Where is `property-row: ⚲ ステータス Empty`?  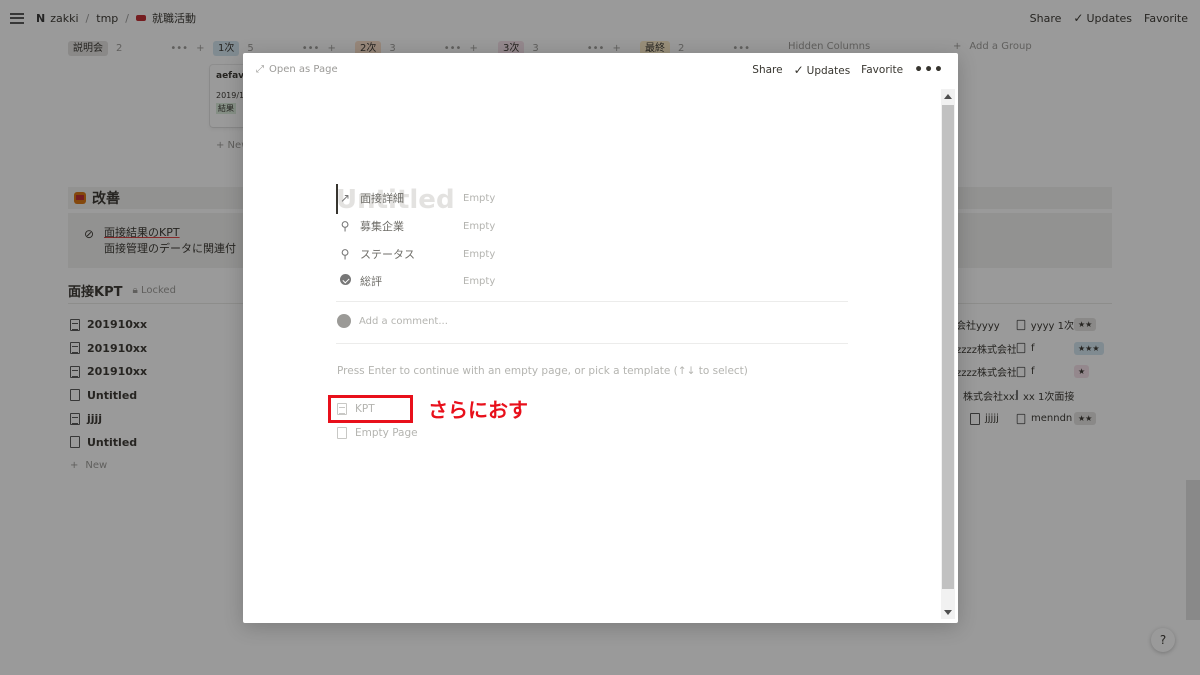
property-row: ⚲ ステータス Empty is located at coordinates (439, 254).